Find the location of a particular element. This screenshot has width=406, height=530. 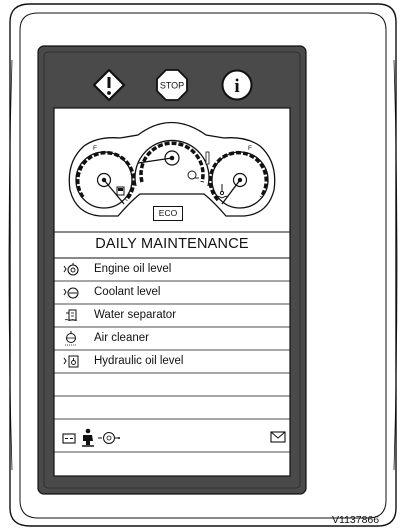

list-item-label: Air cleaner is located at coordinates (121, 338).